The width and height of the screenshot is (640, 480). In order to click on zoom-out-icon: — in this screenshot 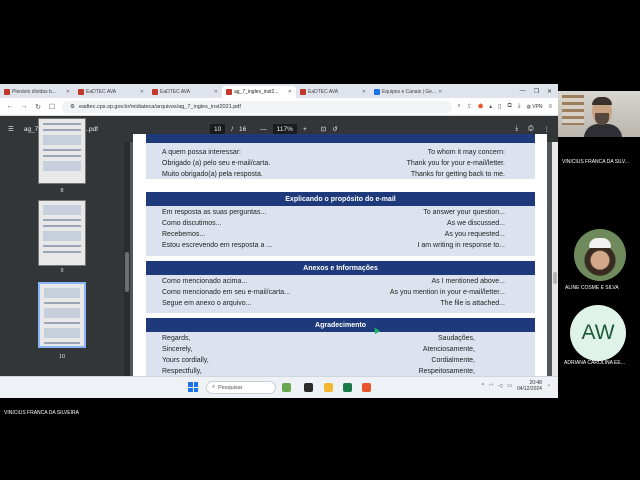, I will do `click(263, 129)`.